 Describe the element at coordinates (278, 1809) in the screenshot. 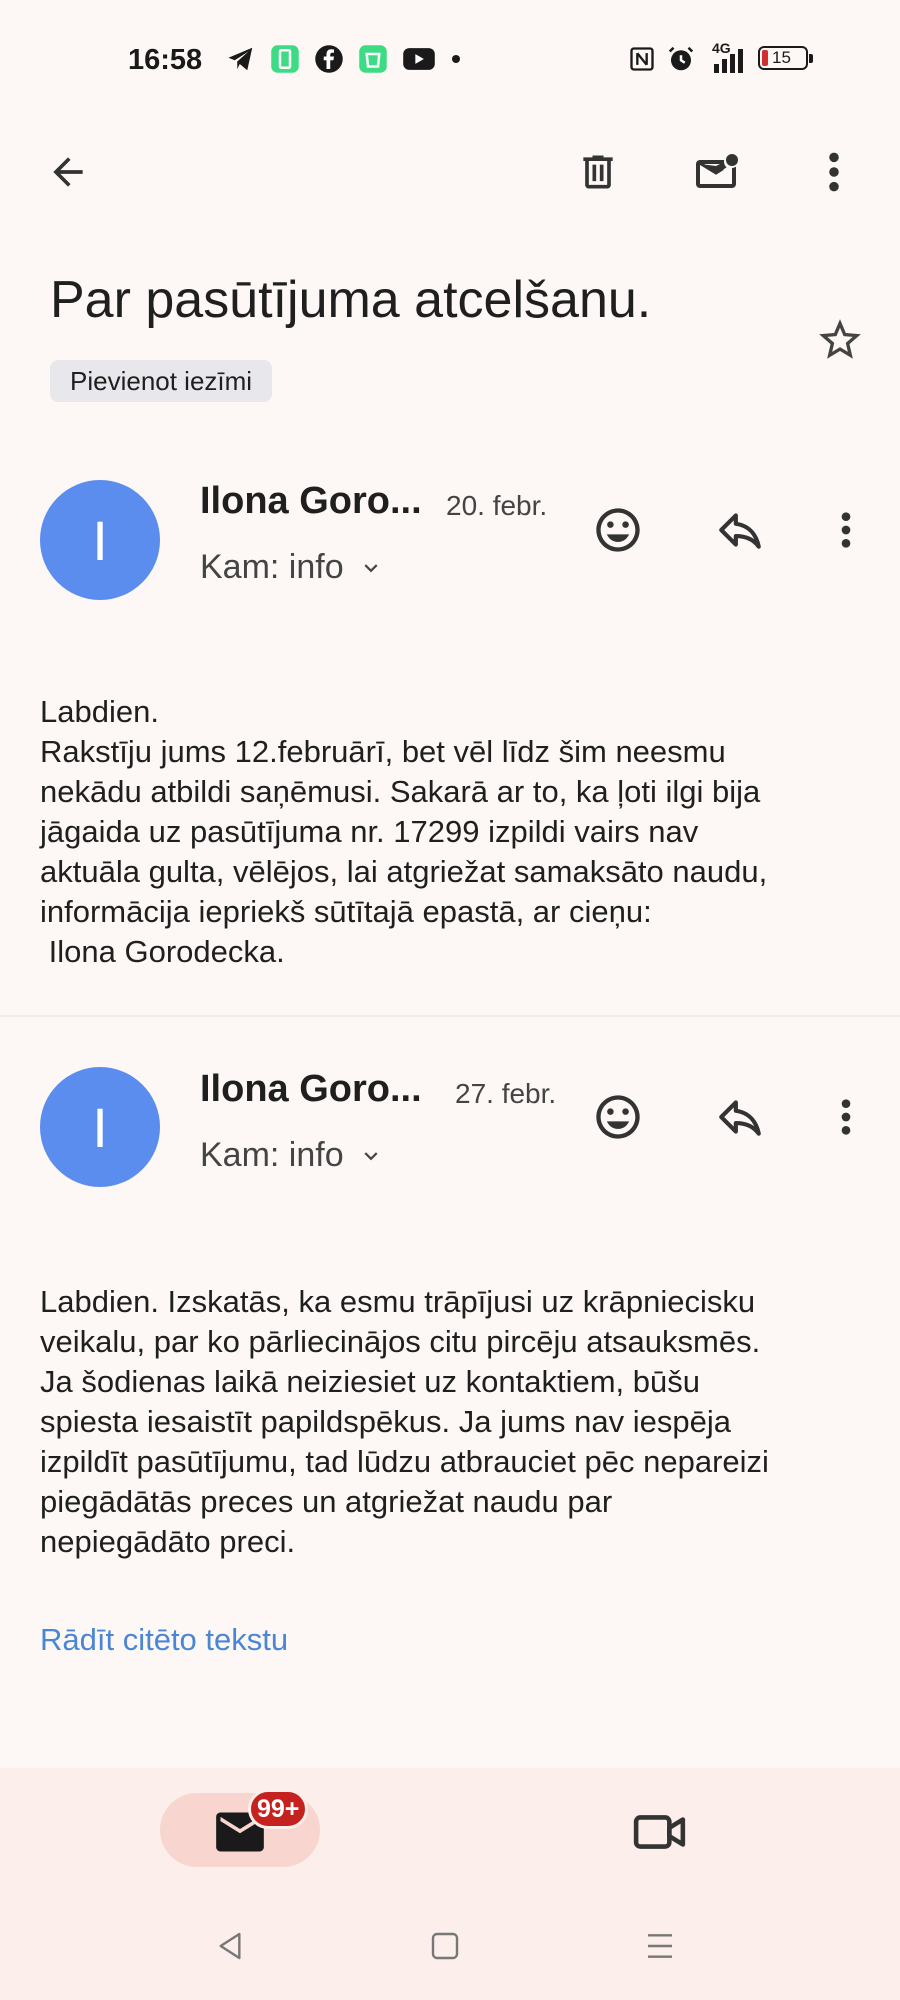

I see `unread-badge: 99+` at that location.